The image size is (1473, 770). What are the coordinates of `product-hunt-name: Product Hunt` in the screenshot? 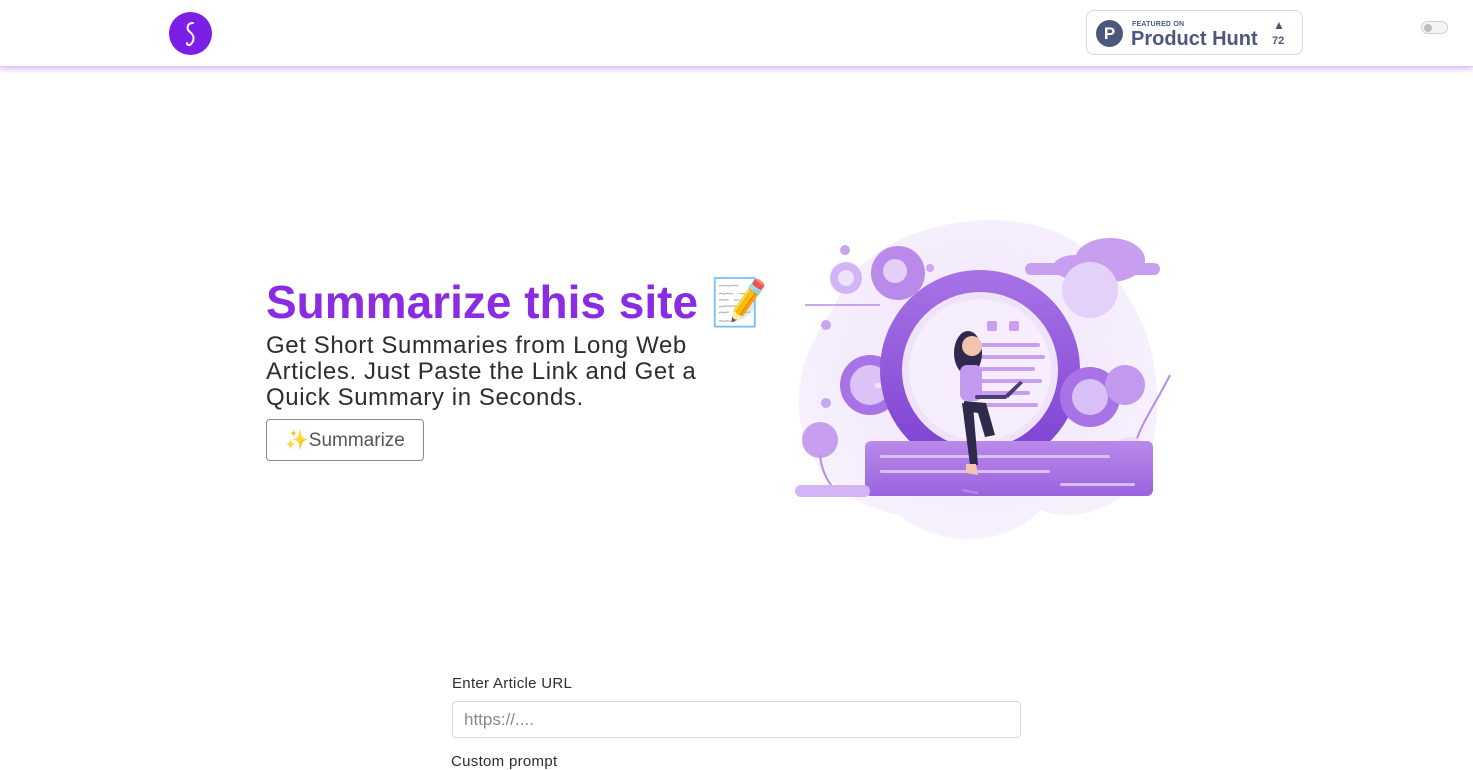 It's located at (1194, 39).